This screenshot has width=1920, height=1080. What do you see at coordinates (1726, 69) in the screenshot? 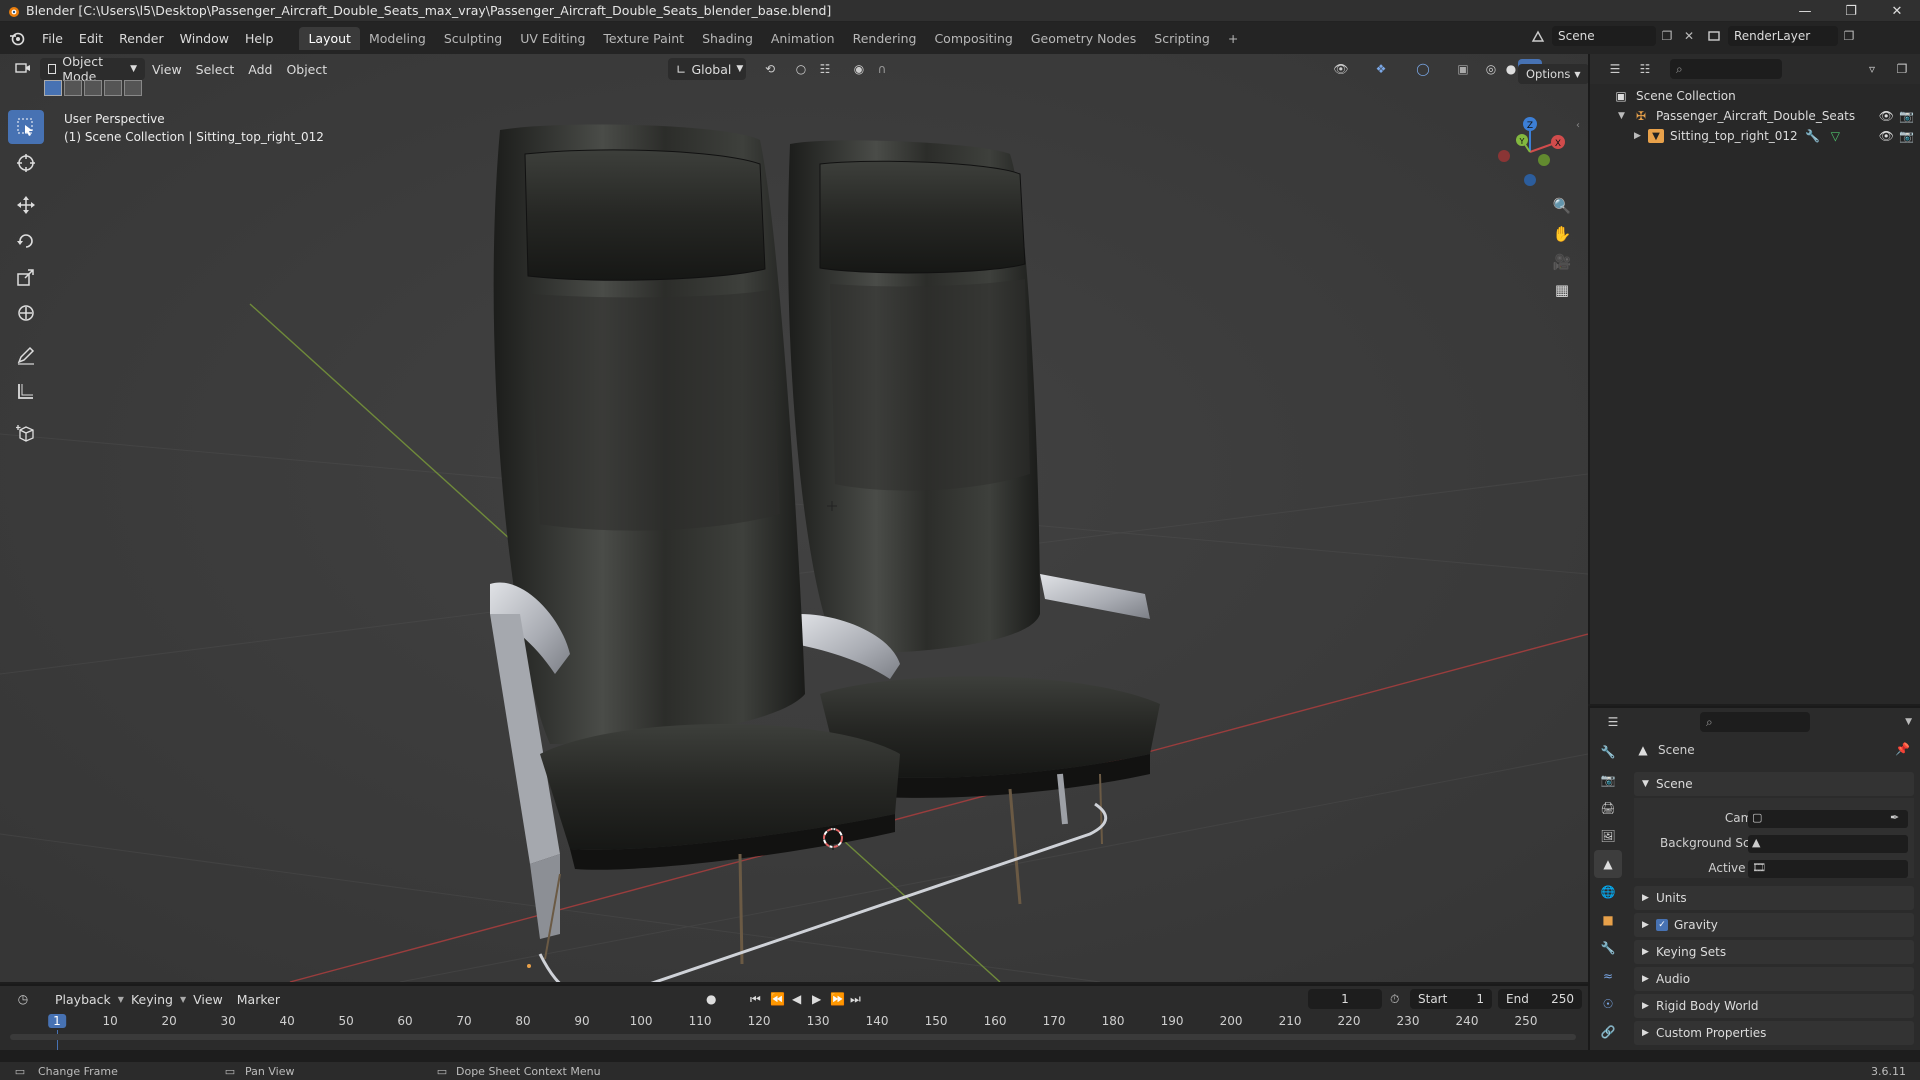
I see `outliner-search-input: ⌕` at bounding box center [1726, 69].